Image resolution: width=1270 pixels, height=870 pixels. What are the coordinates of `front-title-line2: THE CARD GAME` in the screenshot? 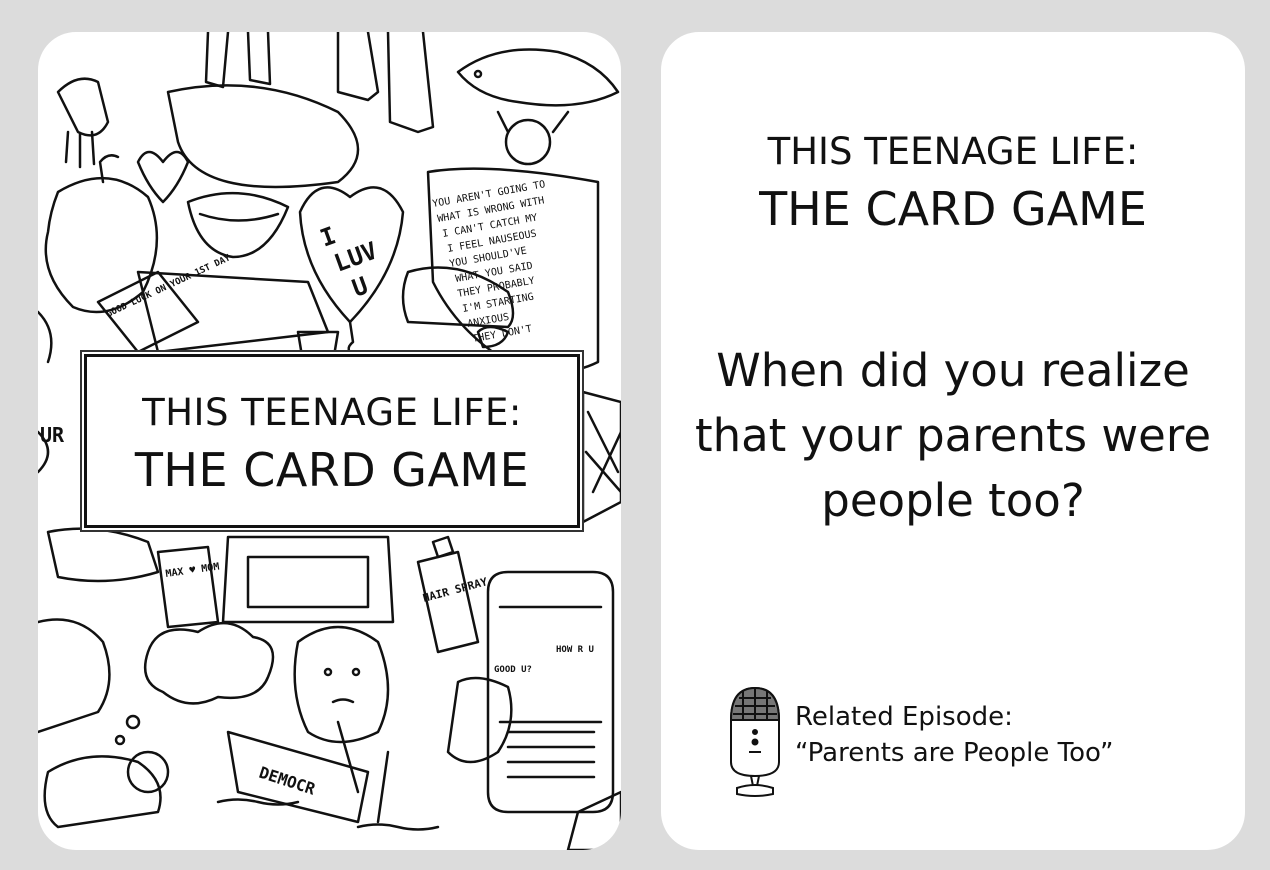 It's located at (332, 470).